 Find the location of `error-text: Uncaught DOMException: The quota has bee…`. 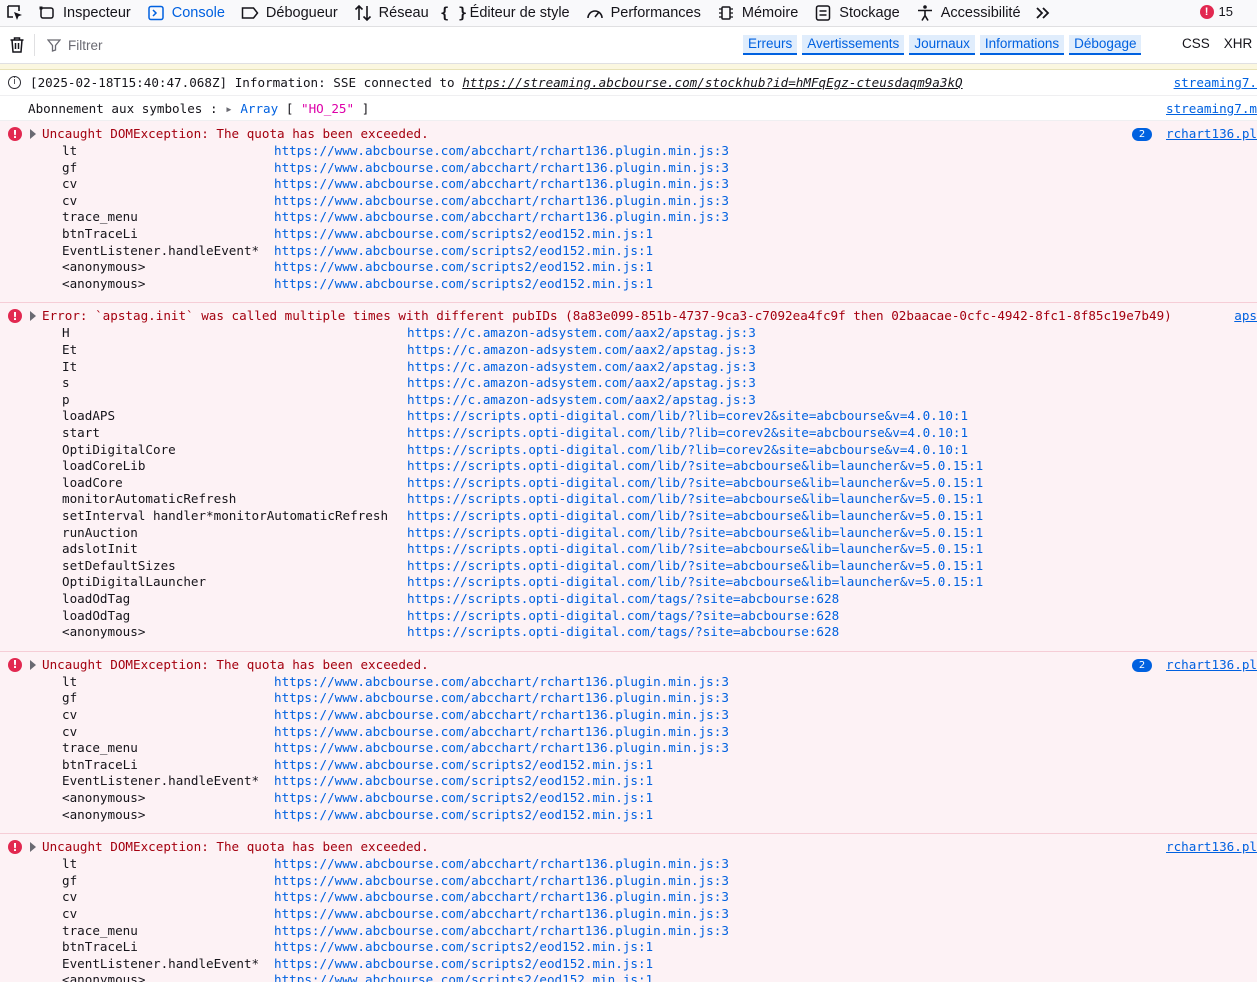

error-text: Uncaught DOMException: The quota has bee… is located at coordinates (235, 664).